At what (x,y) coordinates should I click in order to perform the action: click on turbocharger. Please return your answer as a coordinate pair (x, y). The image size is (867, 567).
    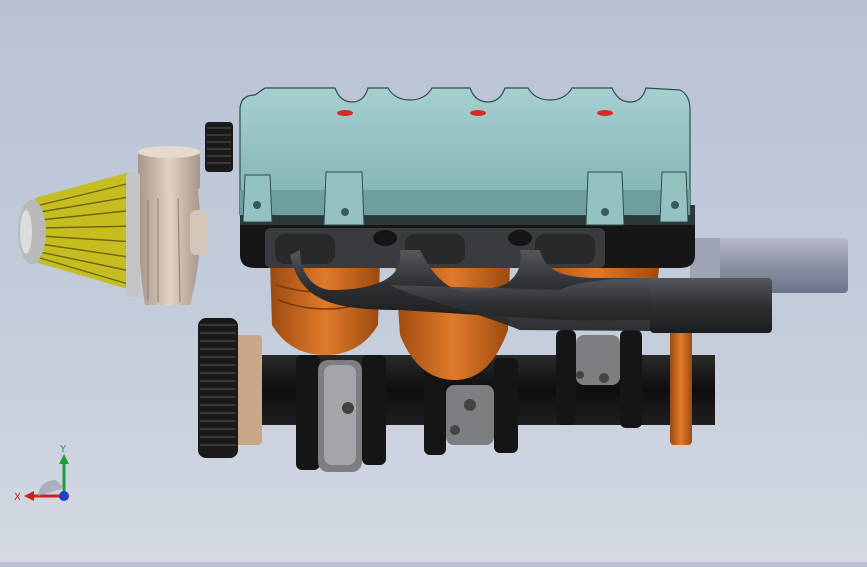
    Looking at the image, I should click on (173, 225).